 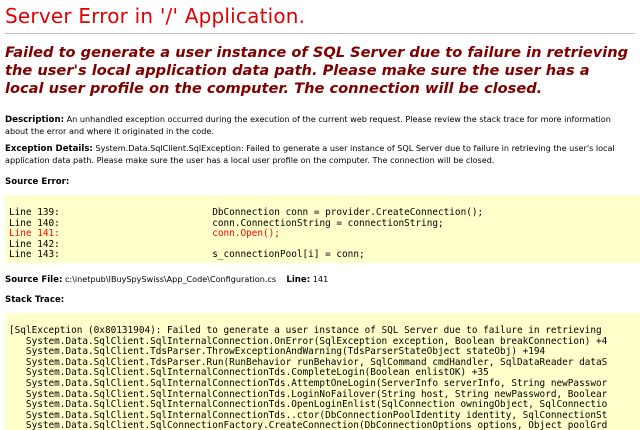 I want to click on source-line-prefix: Line 140:, so click(x=34, y=223).